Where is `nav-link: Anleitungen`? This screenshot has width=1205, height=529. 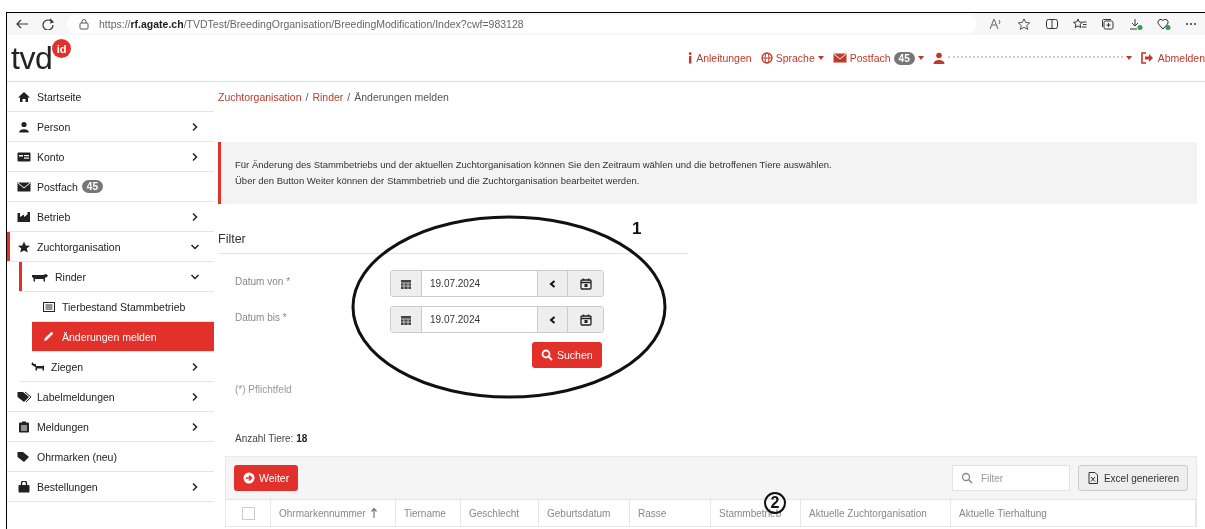
nav-link: Anleitungen is located at coordinates (719, 58).